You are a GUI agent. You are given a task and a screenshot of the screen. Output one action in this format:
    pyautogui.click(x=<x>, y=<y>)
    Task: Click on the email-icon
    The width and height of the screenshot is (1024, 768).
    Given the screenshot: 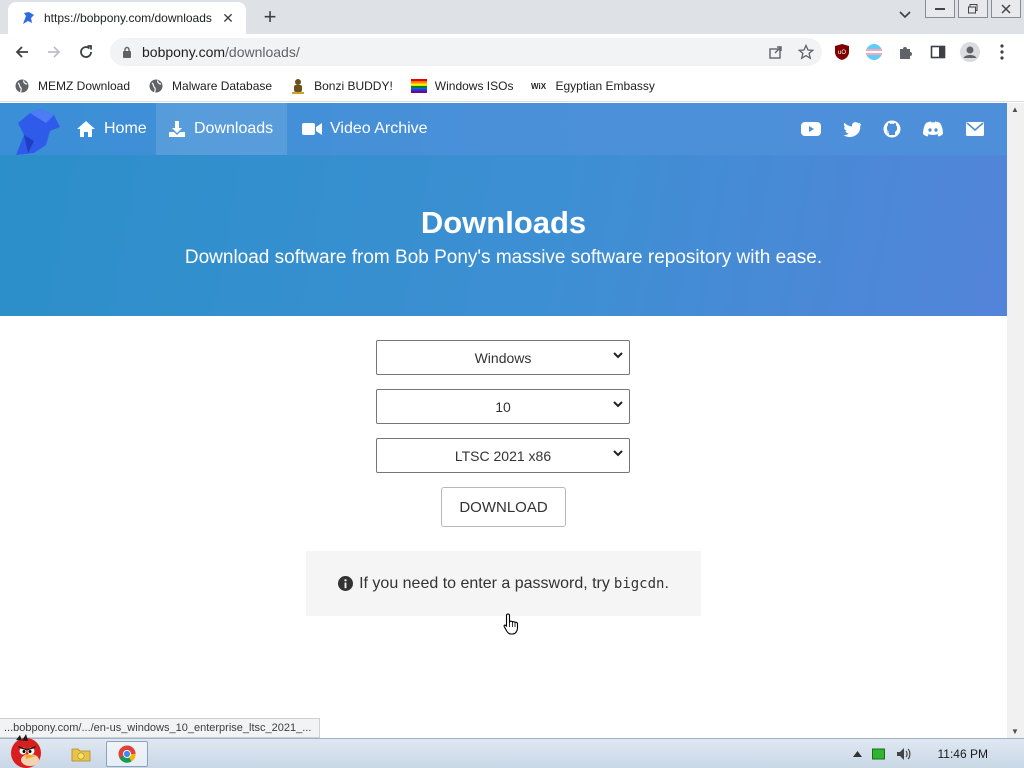 What is the action you would take?
    pyautogui.click(x=975, y=129)
    